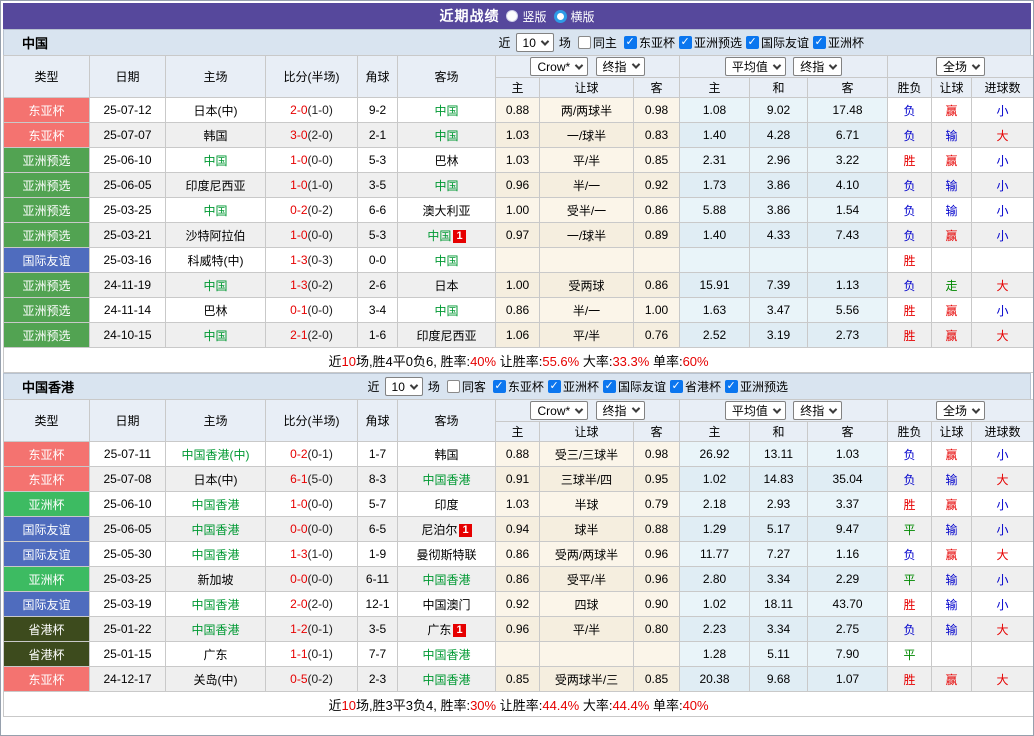 Image resolution: width=1034 pixels, height=736 pixels. I want to click on avg-odds-away: 1.54, so click(848, 210).